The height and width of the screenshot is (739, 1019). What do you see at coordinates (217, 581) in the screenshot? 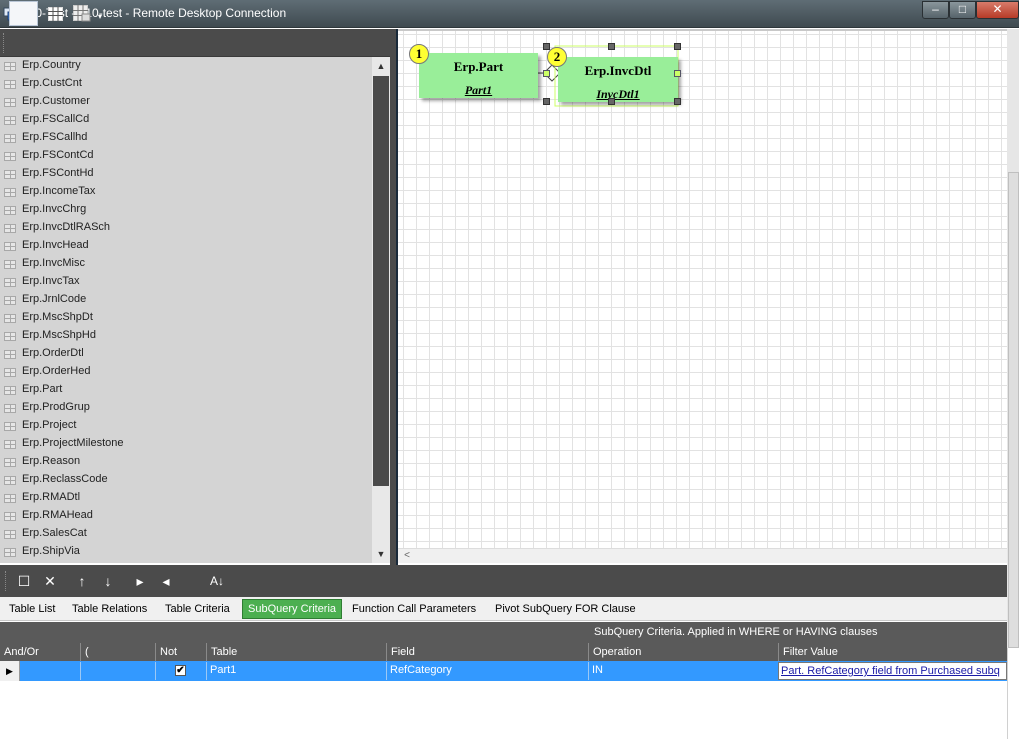
I see `sort-az-icon: A↓` at bounding box center [217, 581].